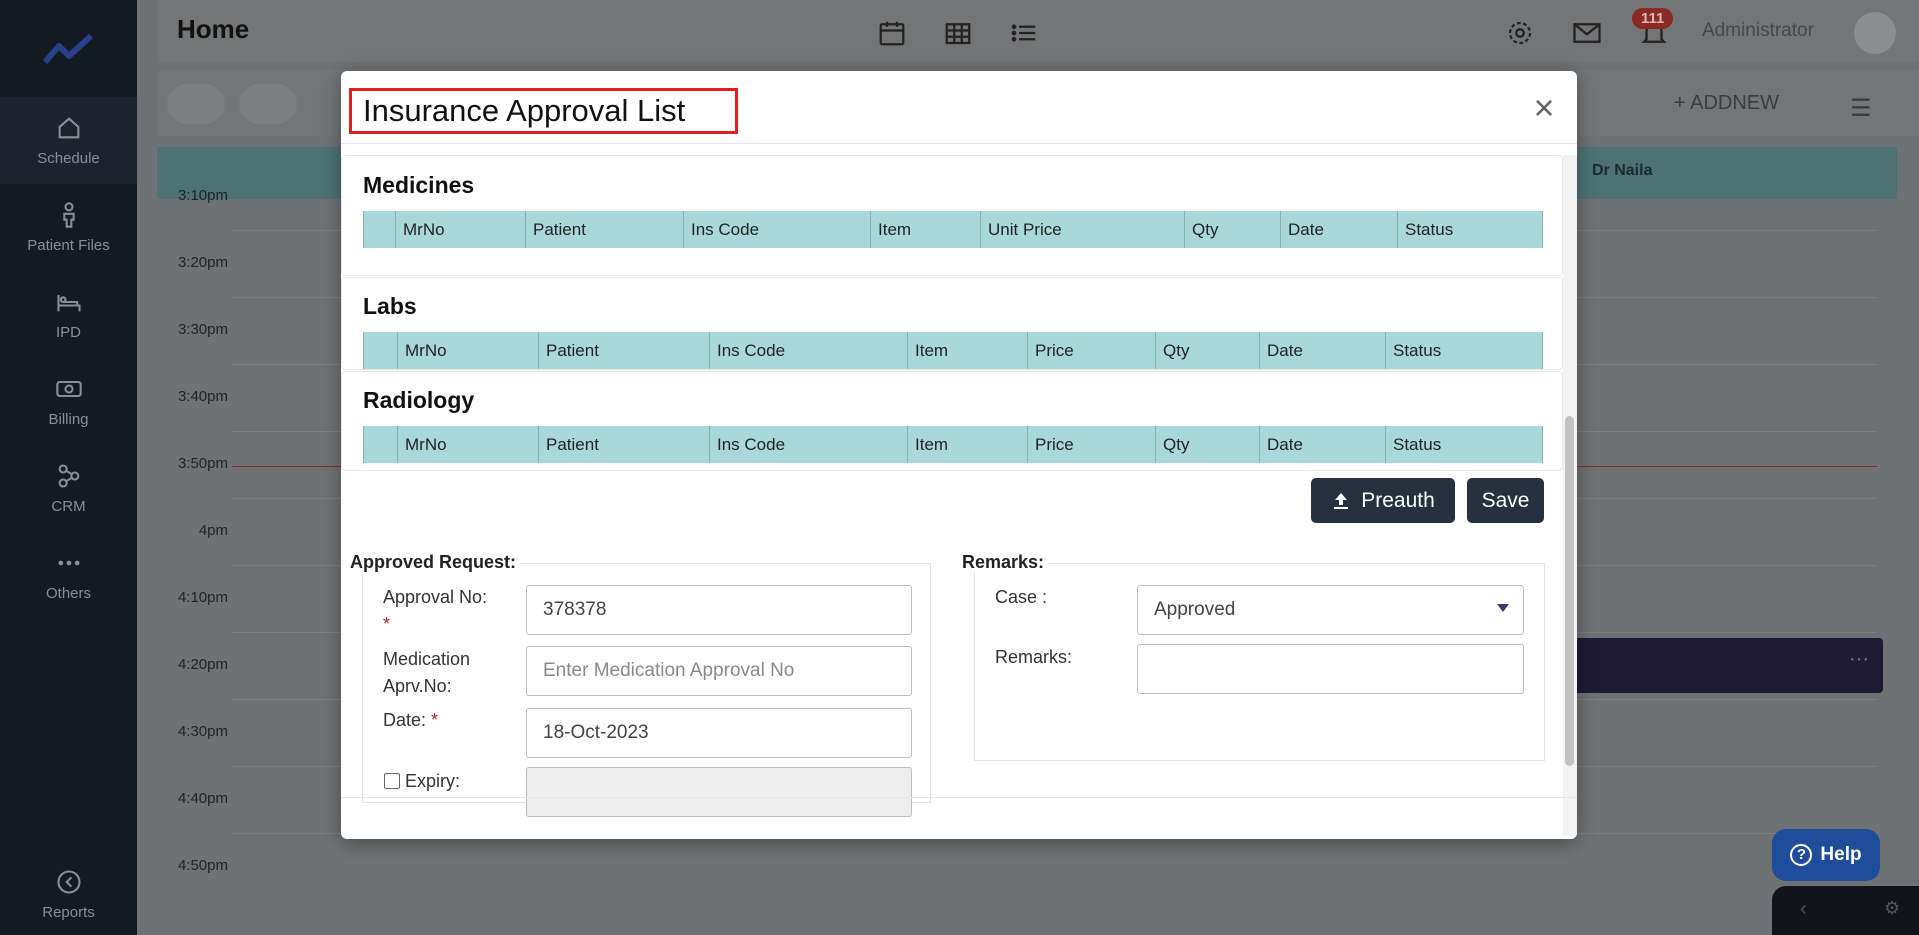  What do you see at coordinates (1735, 103) in the screenshot?
I see `add-new-label: ADDNEW` at bounding box center [1735, 103].